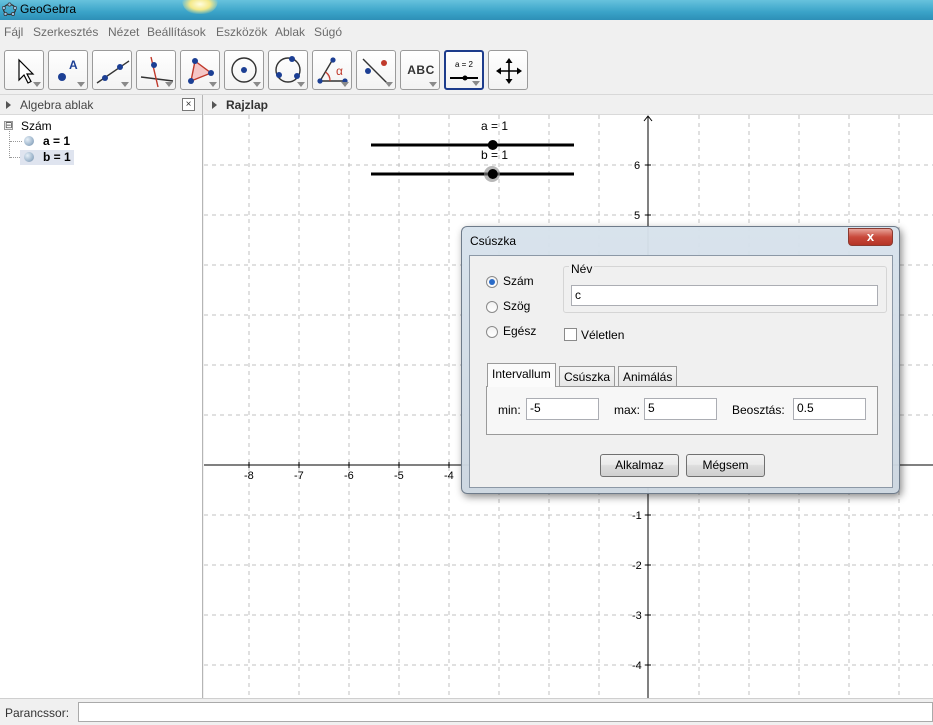 This screenshot has height=725, width=933. What do you see at coordinates (57, 105) in the screenshot?
I see `algebra-view-title: Algebra ablak` at bounding box center [57, 105].